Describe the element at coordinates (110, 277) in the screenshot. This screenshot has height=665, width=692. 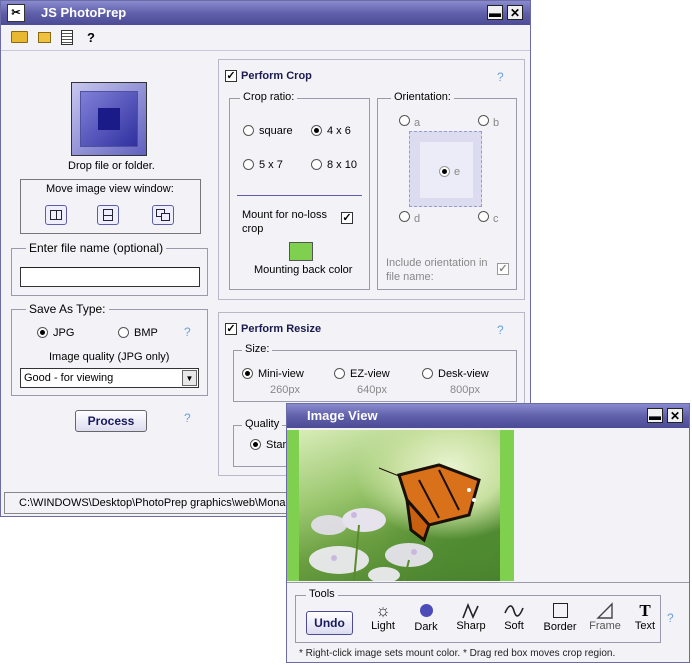
I see `file-name-input` at that location.